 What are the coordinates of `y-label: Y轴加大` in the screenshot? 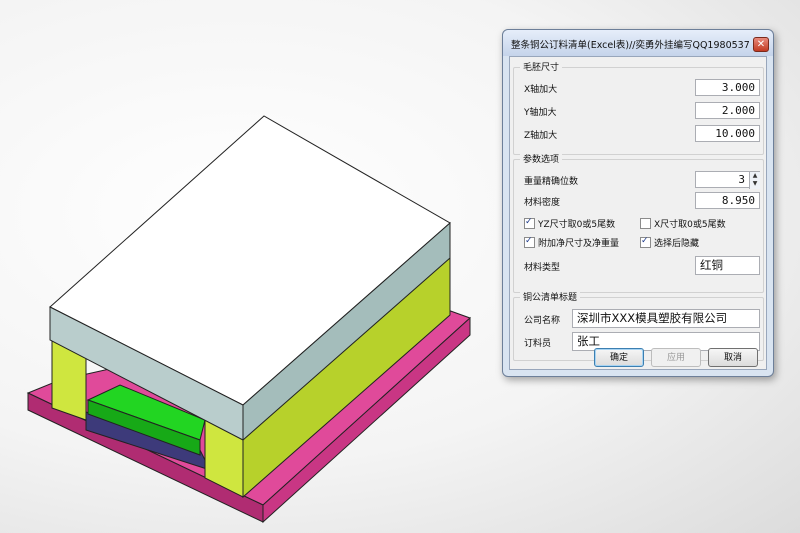 It's located at (540, 113).